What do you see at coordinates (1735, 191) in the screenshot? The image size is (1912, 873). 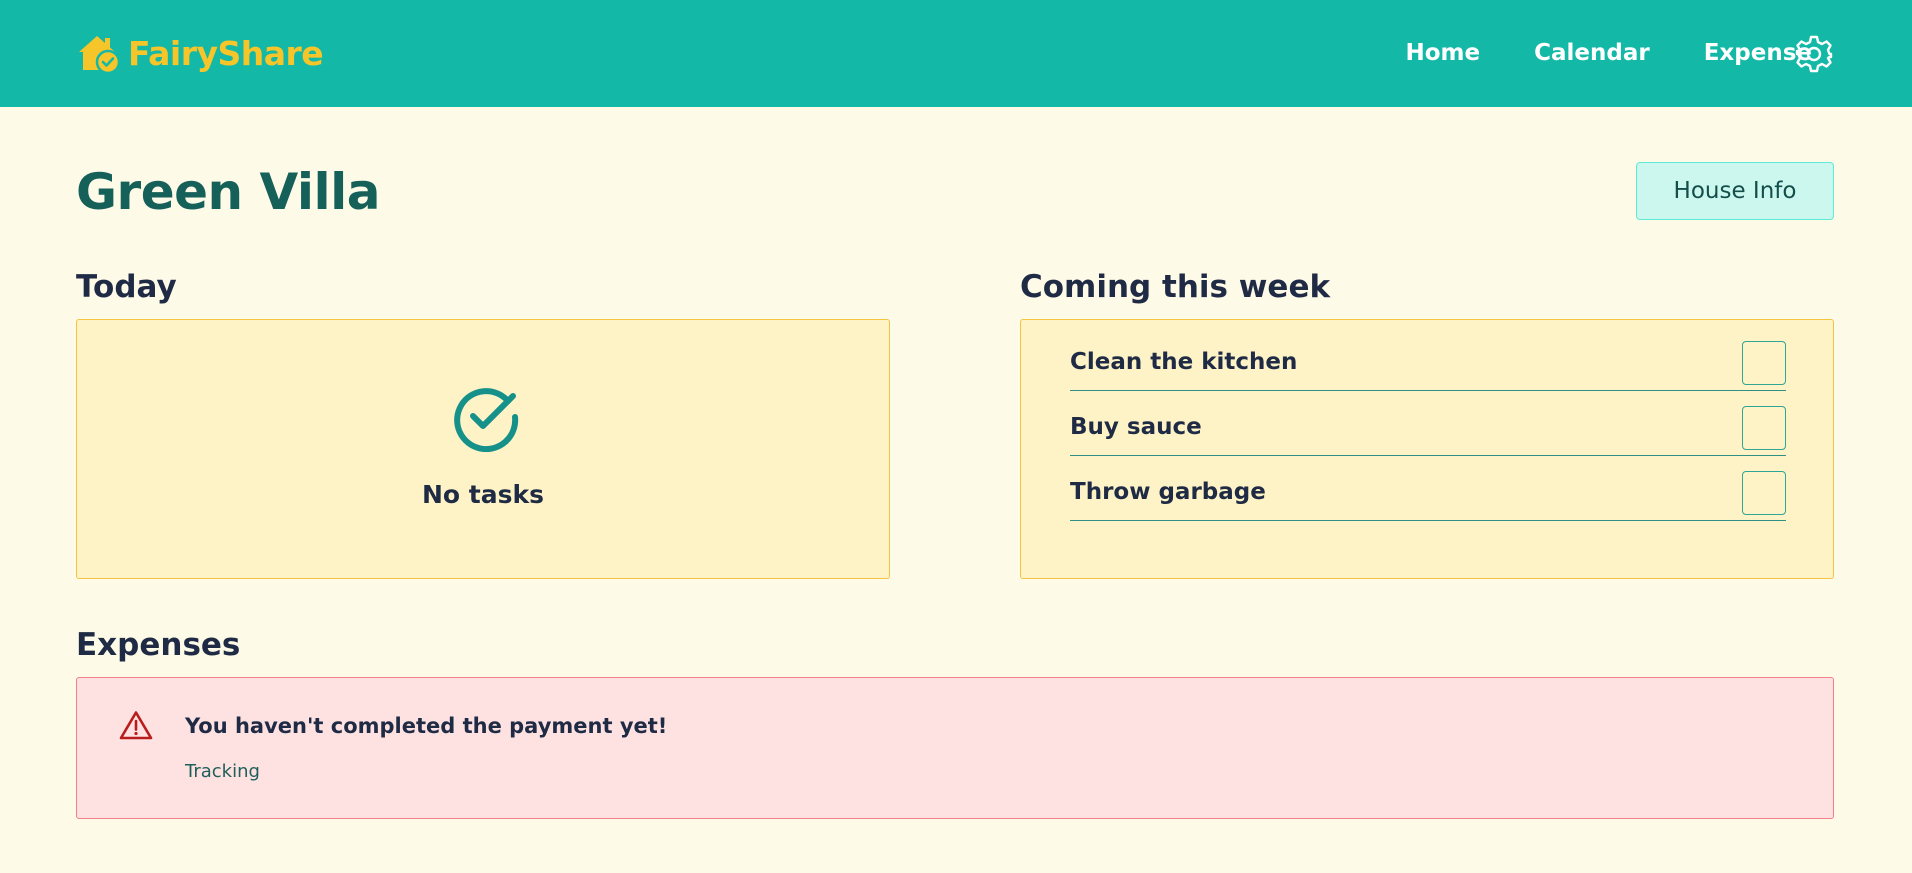 I see `house-info-button: House Info` at bounding box center [1735, 191].